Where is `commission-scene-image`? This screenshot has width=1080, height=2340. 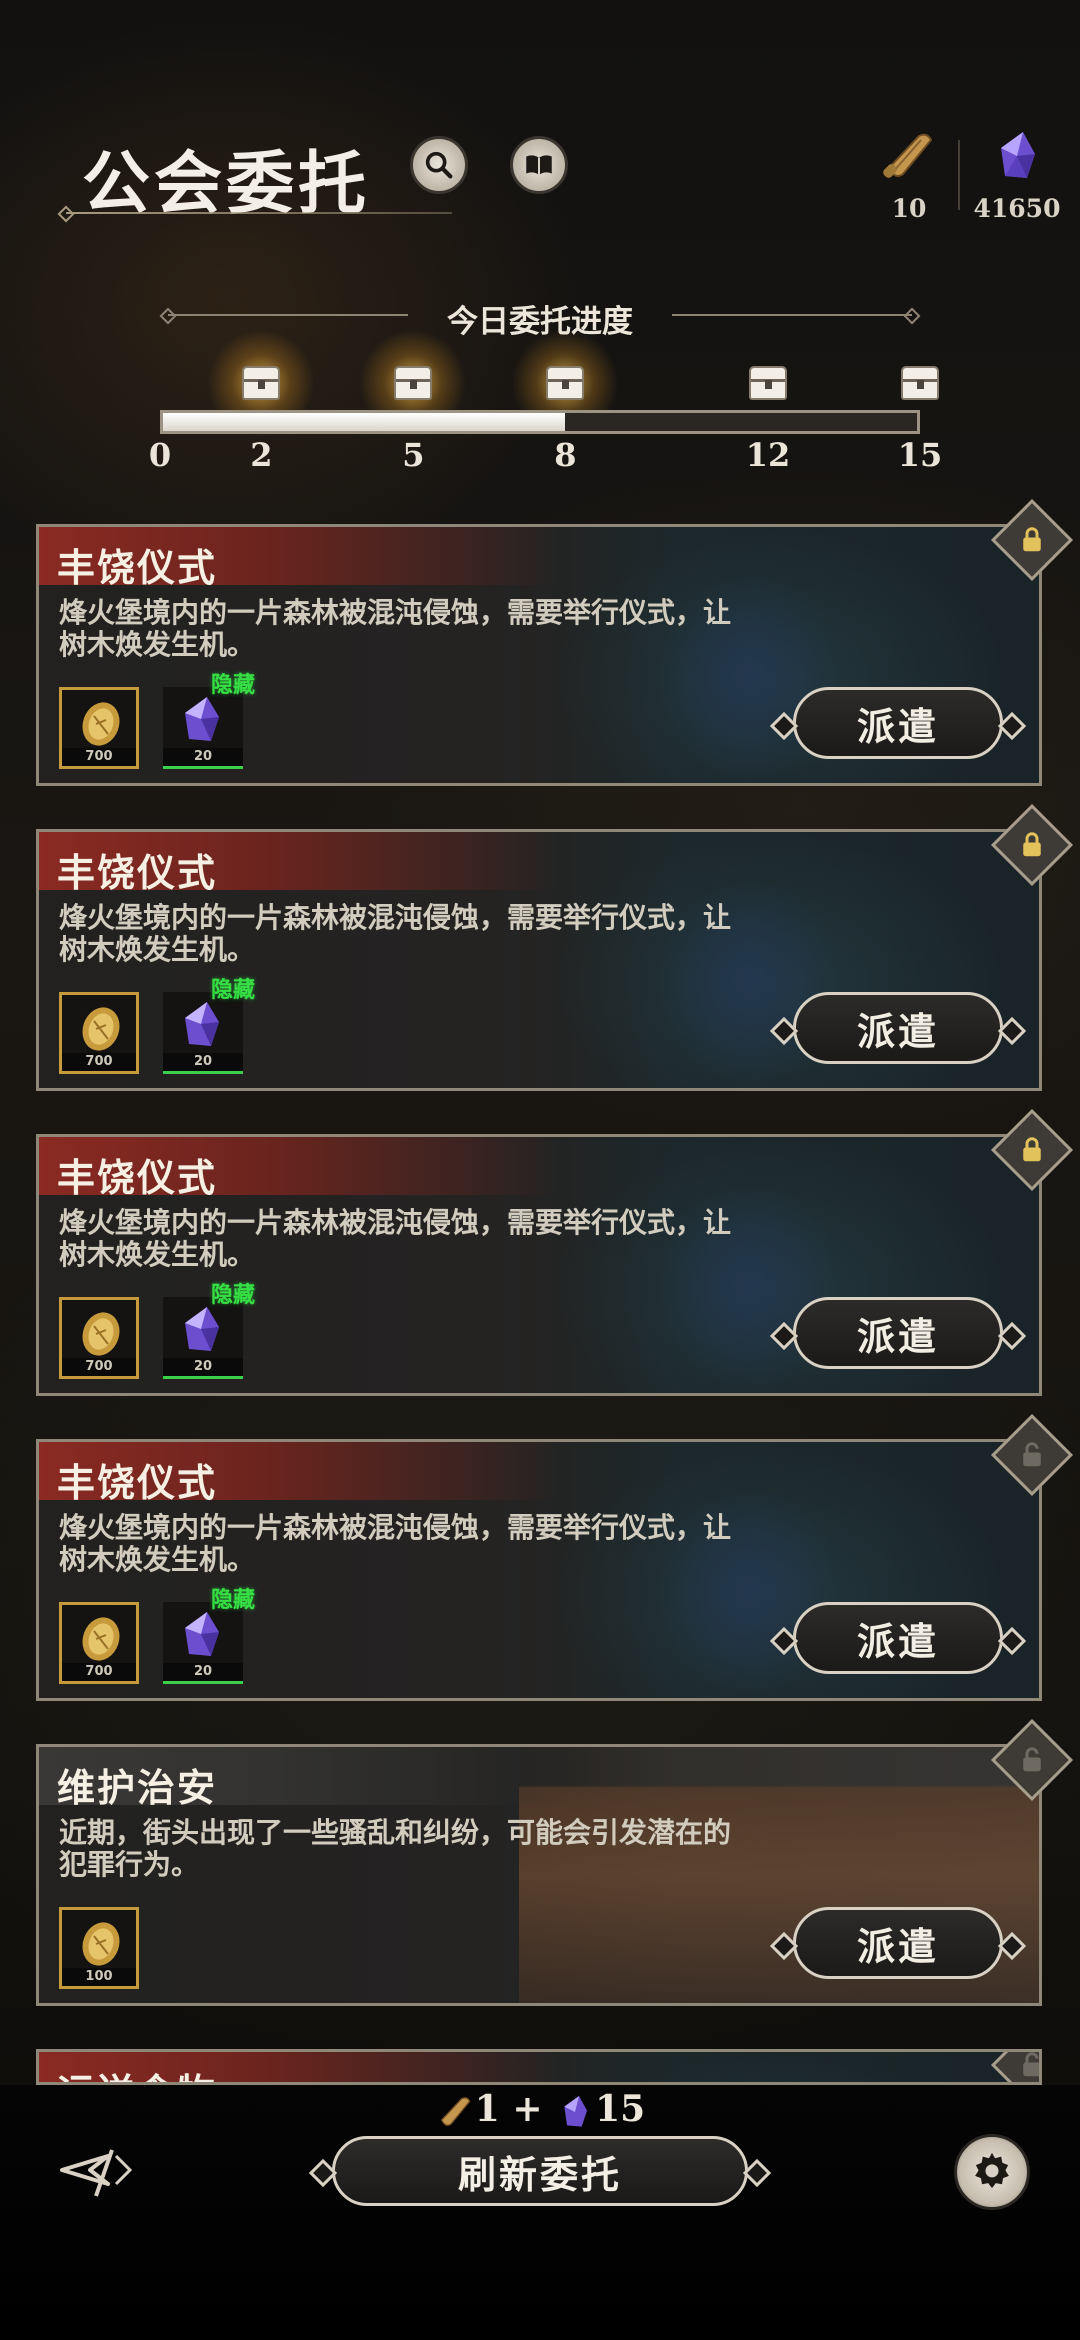 commission-scene-image is located at coordinates (779, 2067).